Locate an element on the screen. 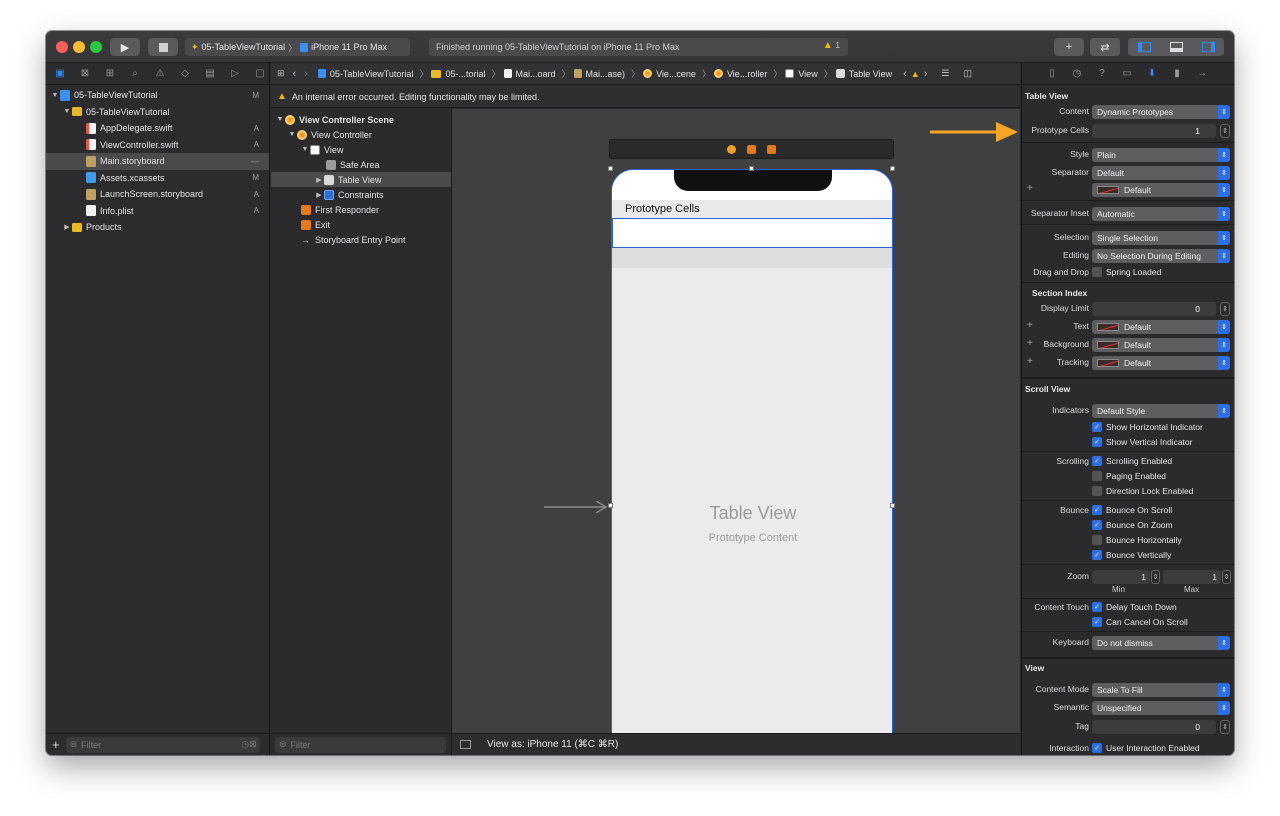  outline-filter-input: ⊜ Filter is located at coordinates (360, 744).